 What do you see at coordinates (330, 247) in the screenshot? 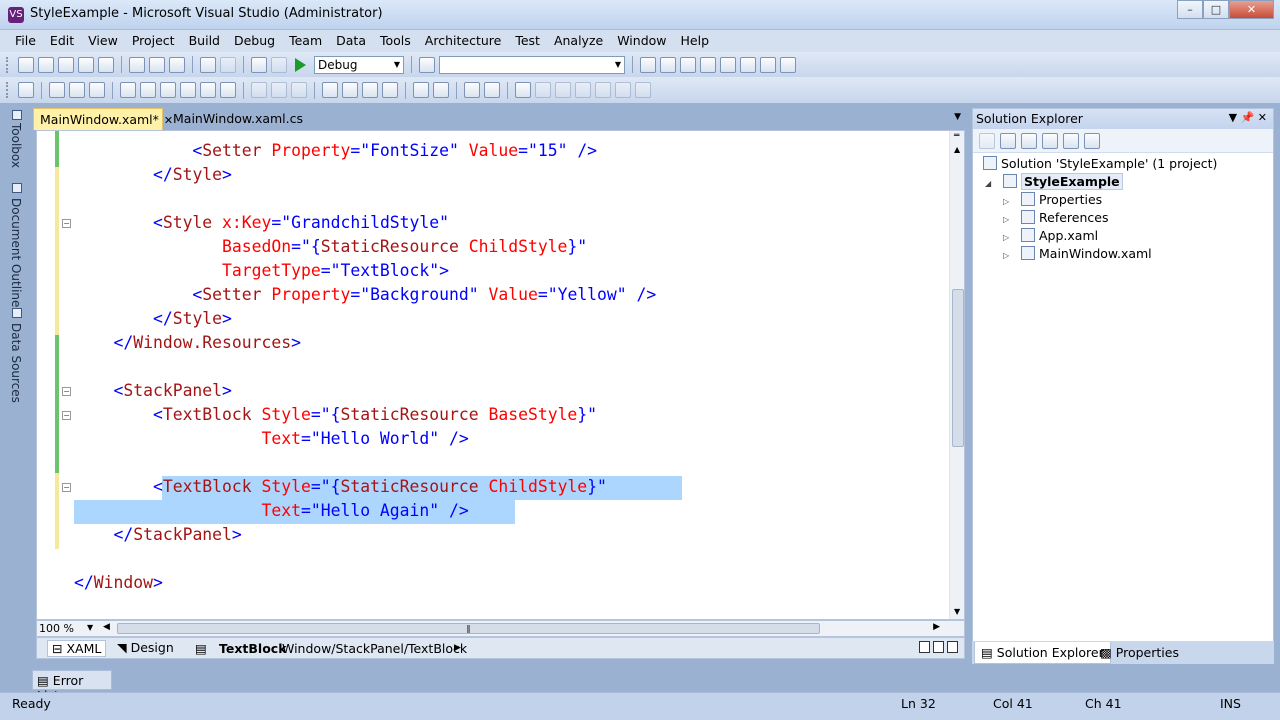
I see `code-line: BasedOn="{StaticResource ChildStyle}"` at bounding box center [330, 247].